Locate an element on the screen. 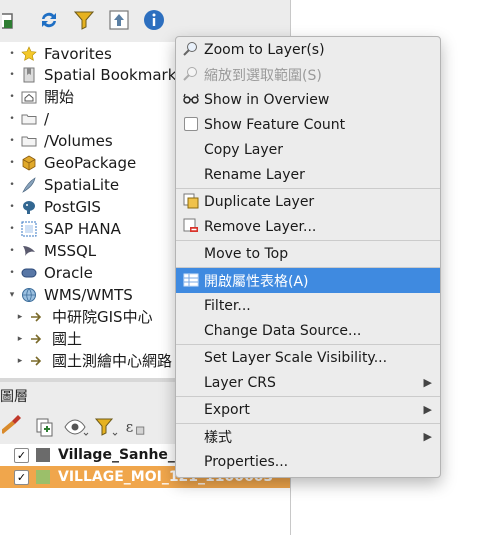 Image resolution: width=498 pixels, height=535 pixels. menu-item-duplicate-layer: Duplicate Layer is located at coordinates (308, 201).